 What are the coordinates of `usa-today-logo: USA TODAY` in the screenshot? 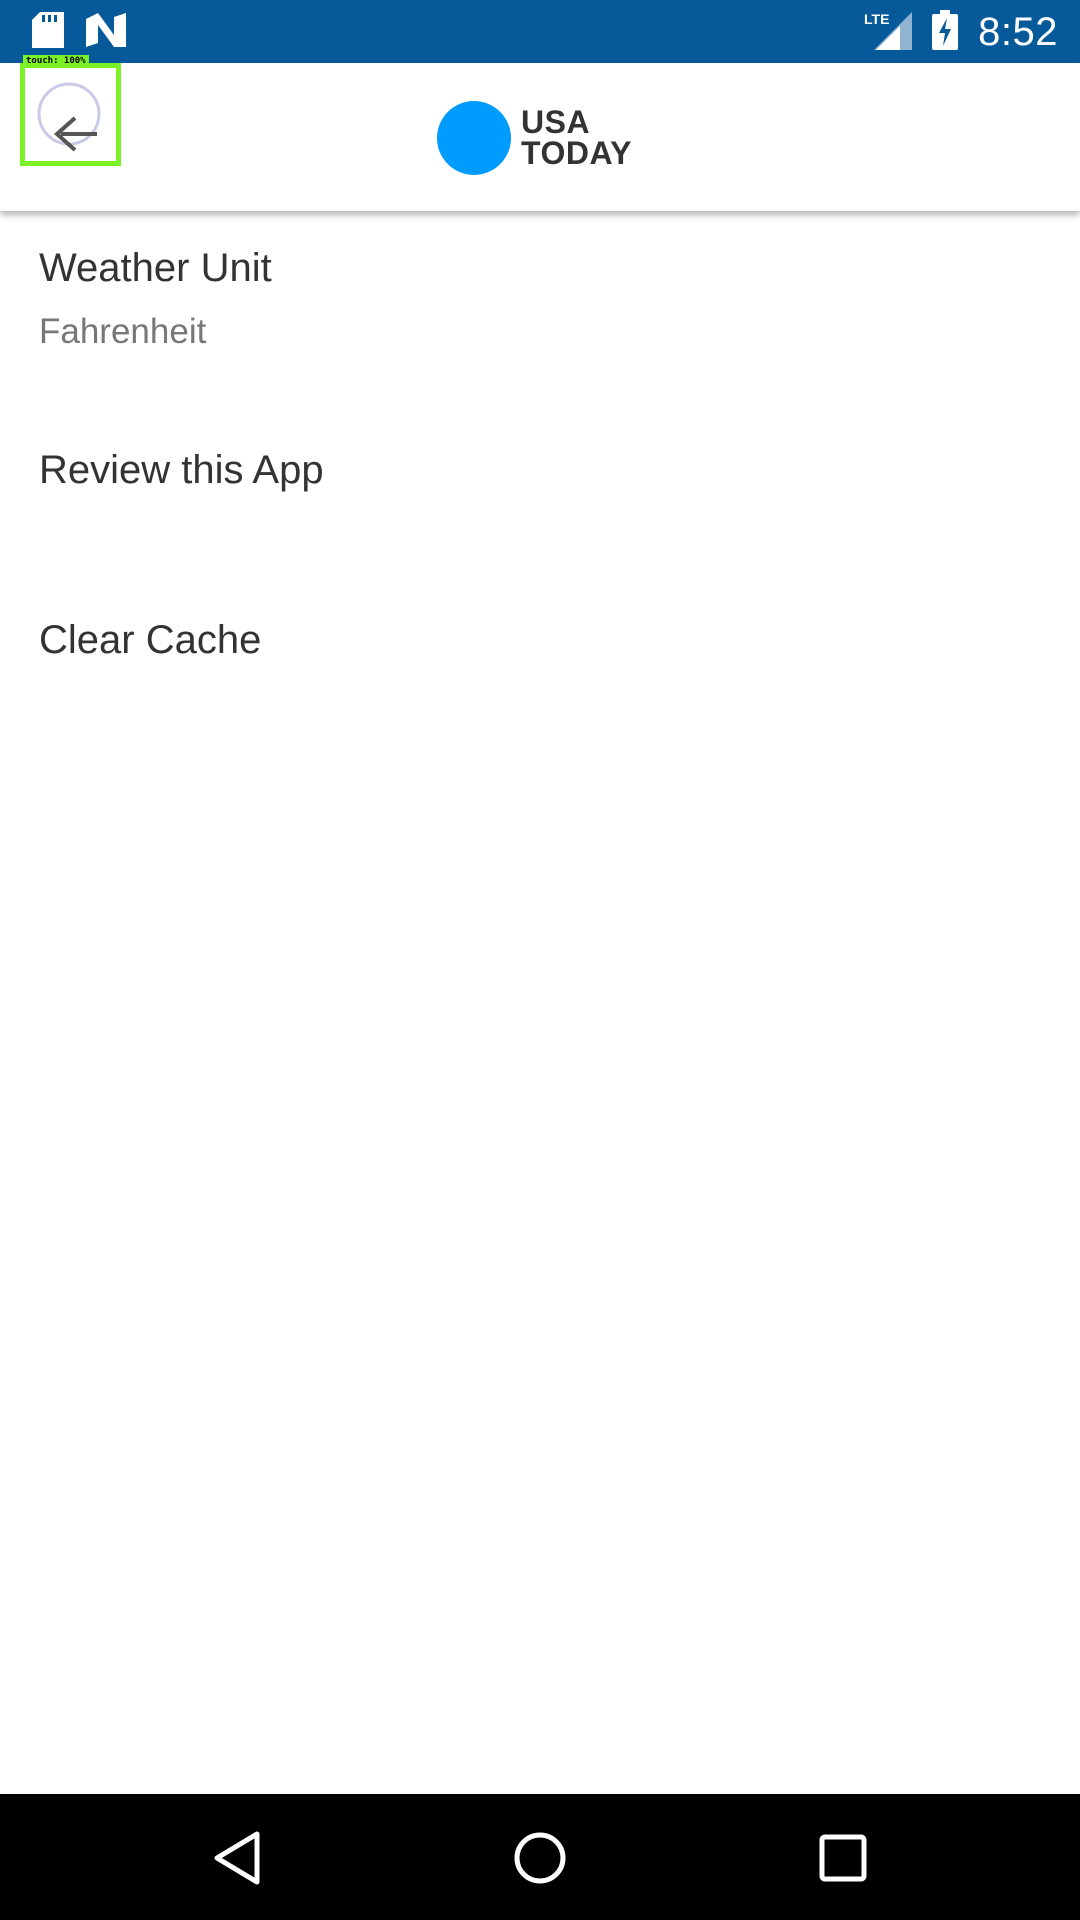 It's located at (534, 138).